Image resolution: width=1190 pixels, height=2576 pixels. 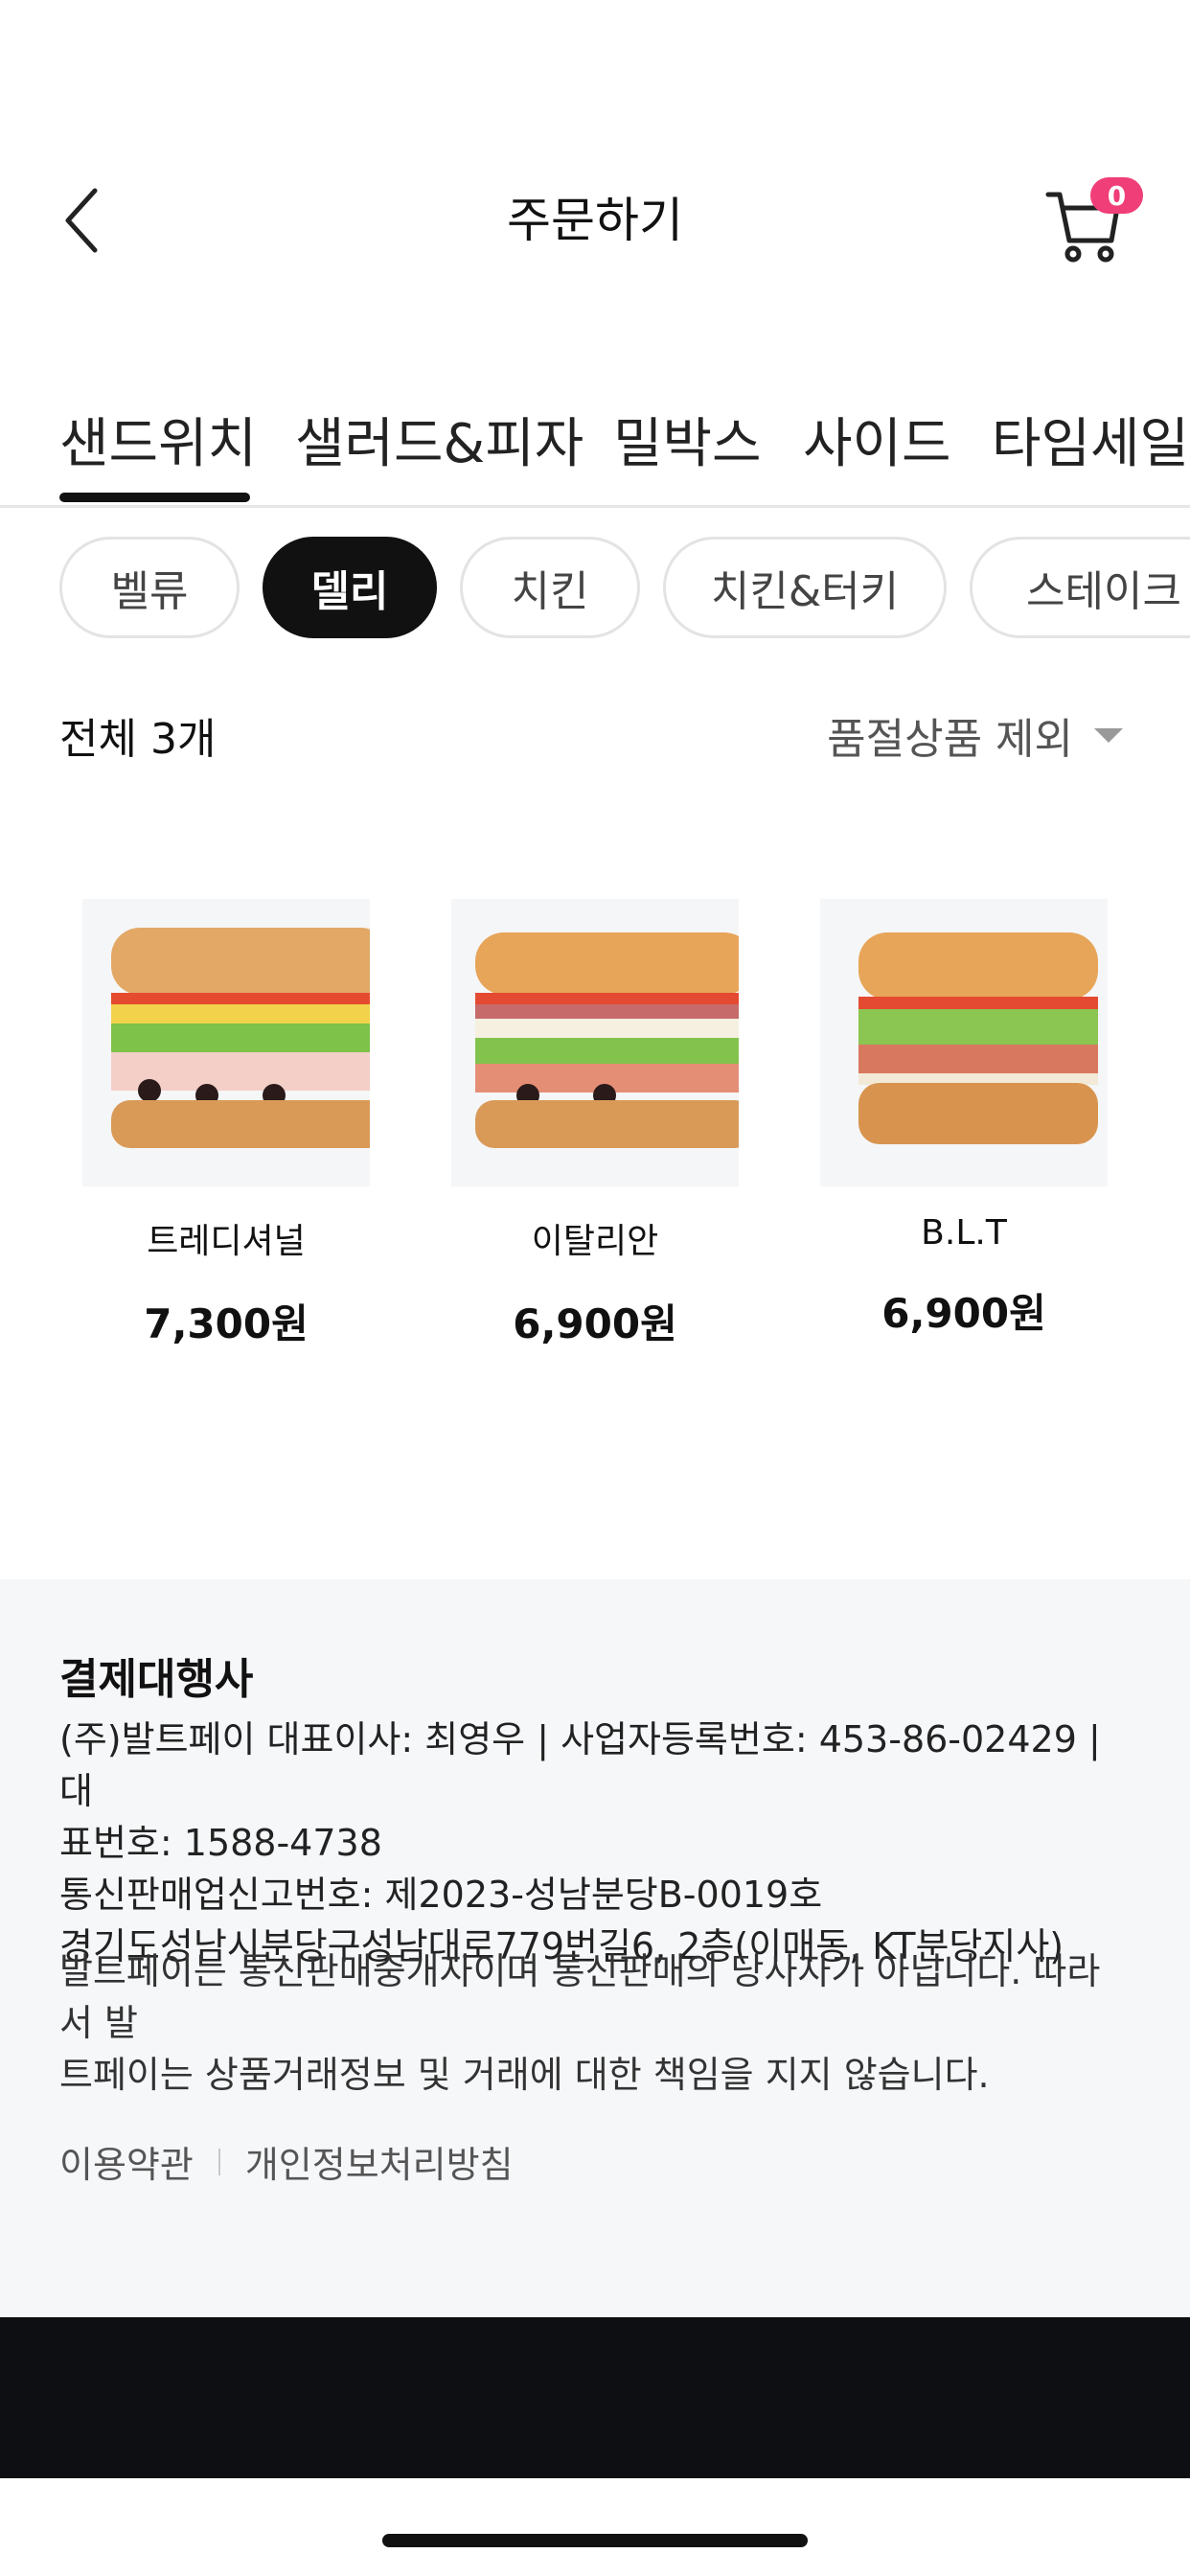 I want to click on tab-mealbox: 밀박스, so click(x=687, y=439).